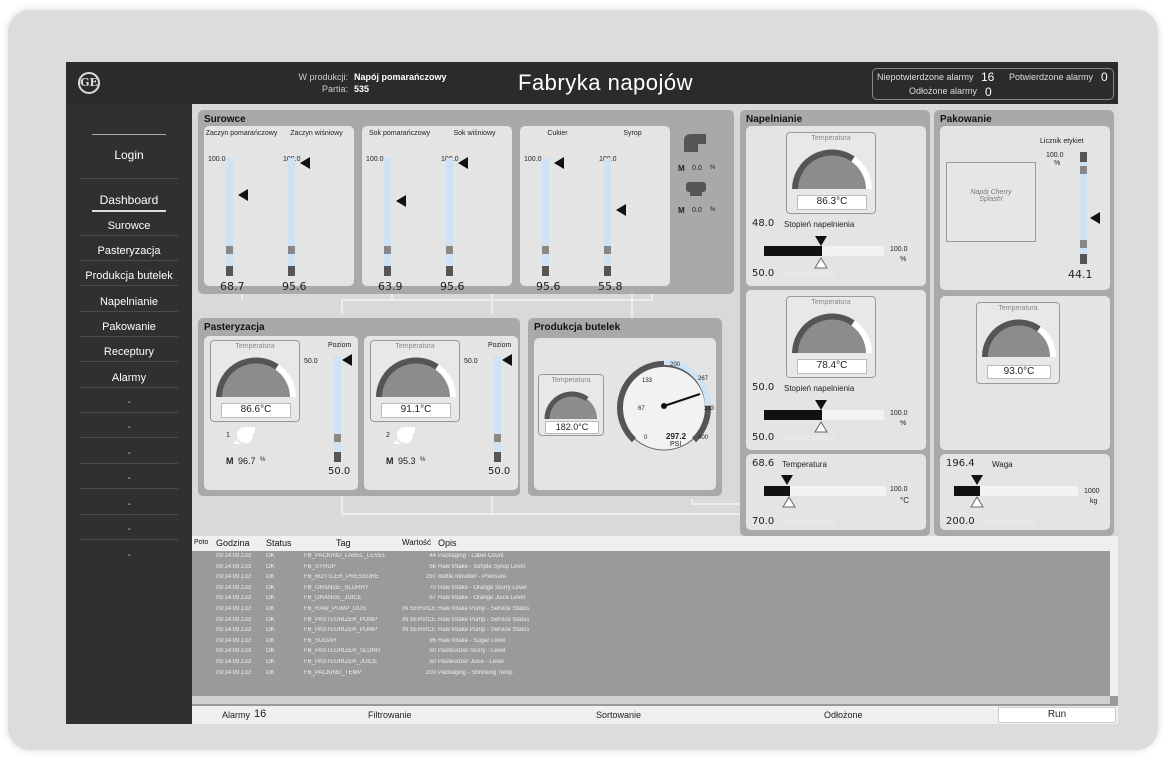  What do you see at coordinates (129, 200) in the screenshot?
I see `nav-dashboard: Dashboard` at bounding box center [129, 200].